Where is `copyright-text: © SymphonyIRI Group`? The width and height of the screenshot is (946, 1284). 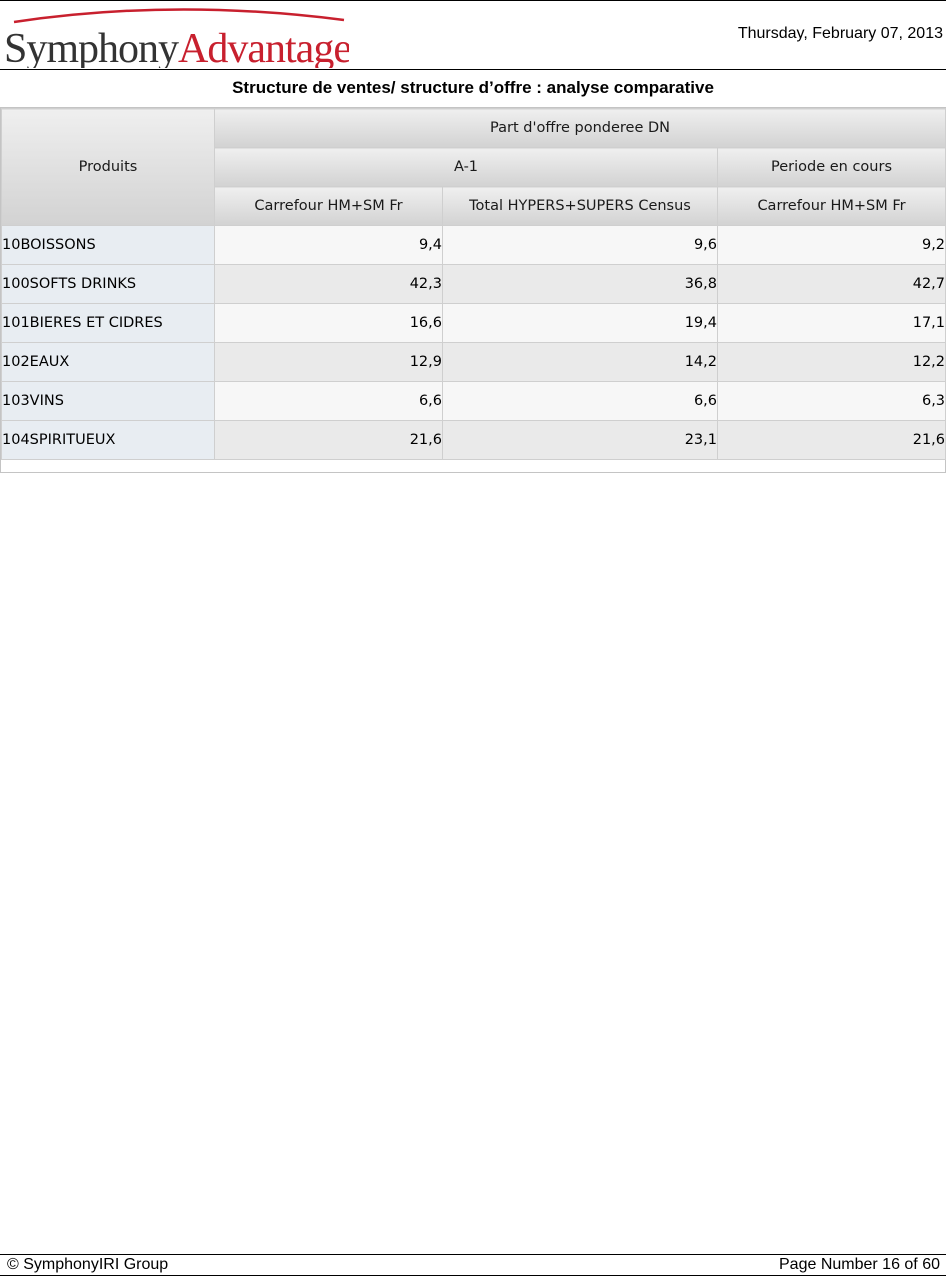 copyright-text: © SymphonyIRI Group is located at coordinates (88, 1264).